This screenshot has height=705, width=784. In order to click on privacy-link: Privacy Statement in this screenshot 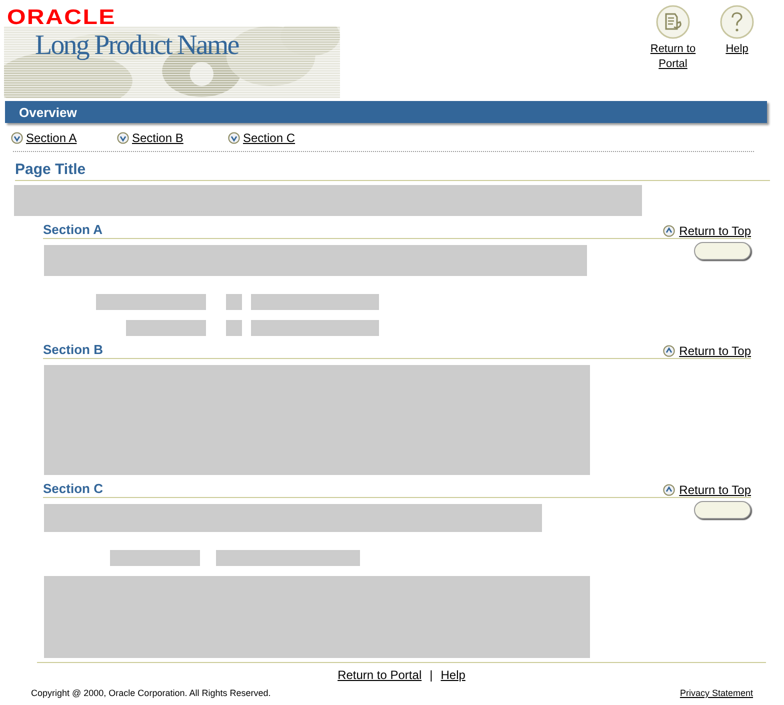, I will do `click(716, 693)`.